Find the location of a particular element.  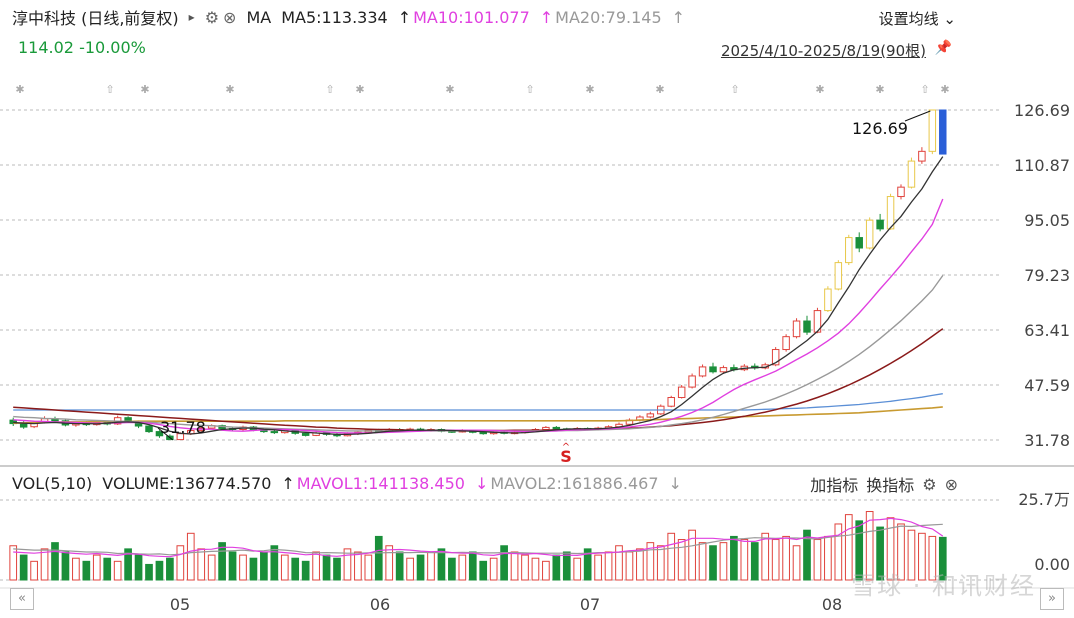

high-price-arrow is located at coordinates (917, 116).